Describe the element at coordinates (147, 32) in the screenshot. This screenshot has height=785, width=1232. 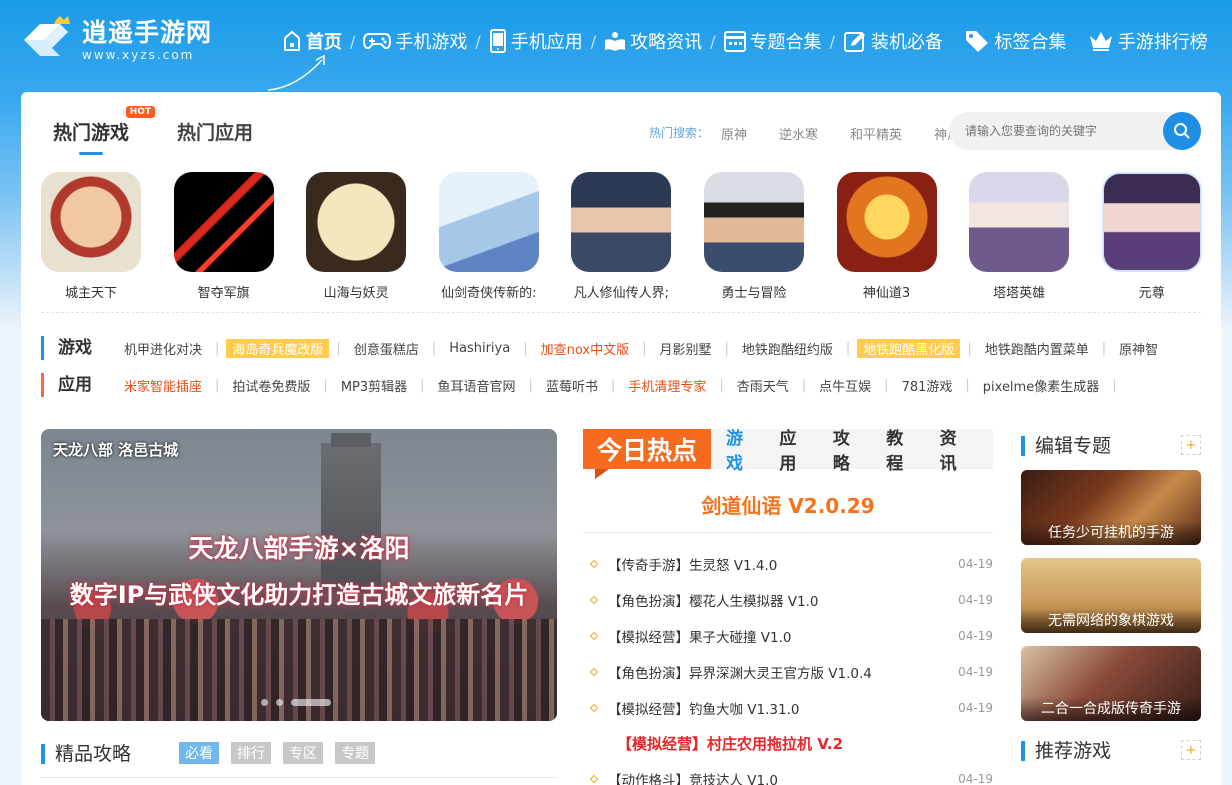
I see `logo-title: 逍遥手游网` at that location.